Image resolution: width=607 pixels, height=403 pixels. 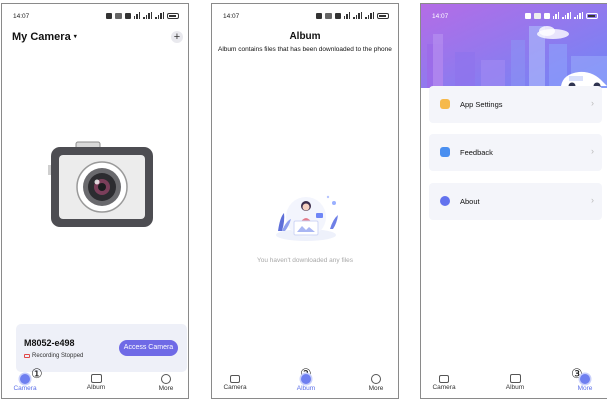 I want to click on menu-item-label: Feedback, so click(x=476, y=152).